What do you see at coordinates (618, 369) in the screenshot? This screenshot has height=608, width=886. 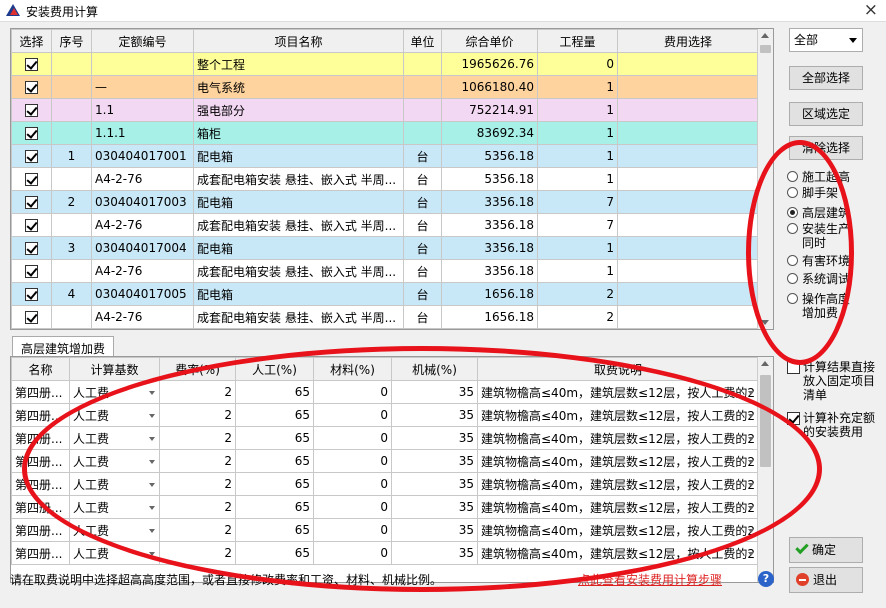 I see `column-header: 取费说明` at bounding box center [618, 369].